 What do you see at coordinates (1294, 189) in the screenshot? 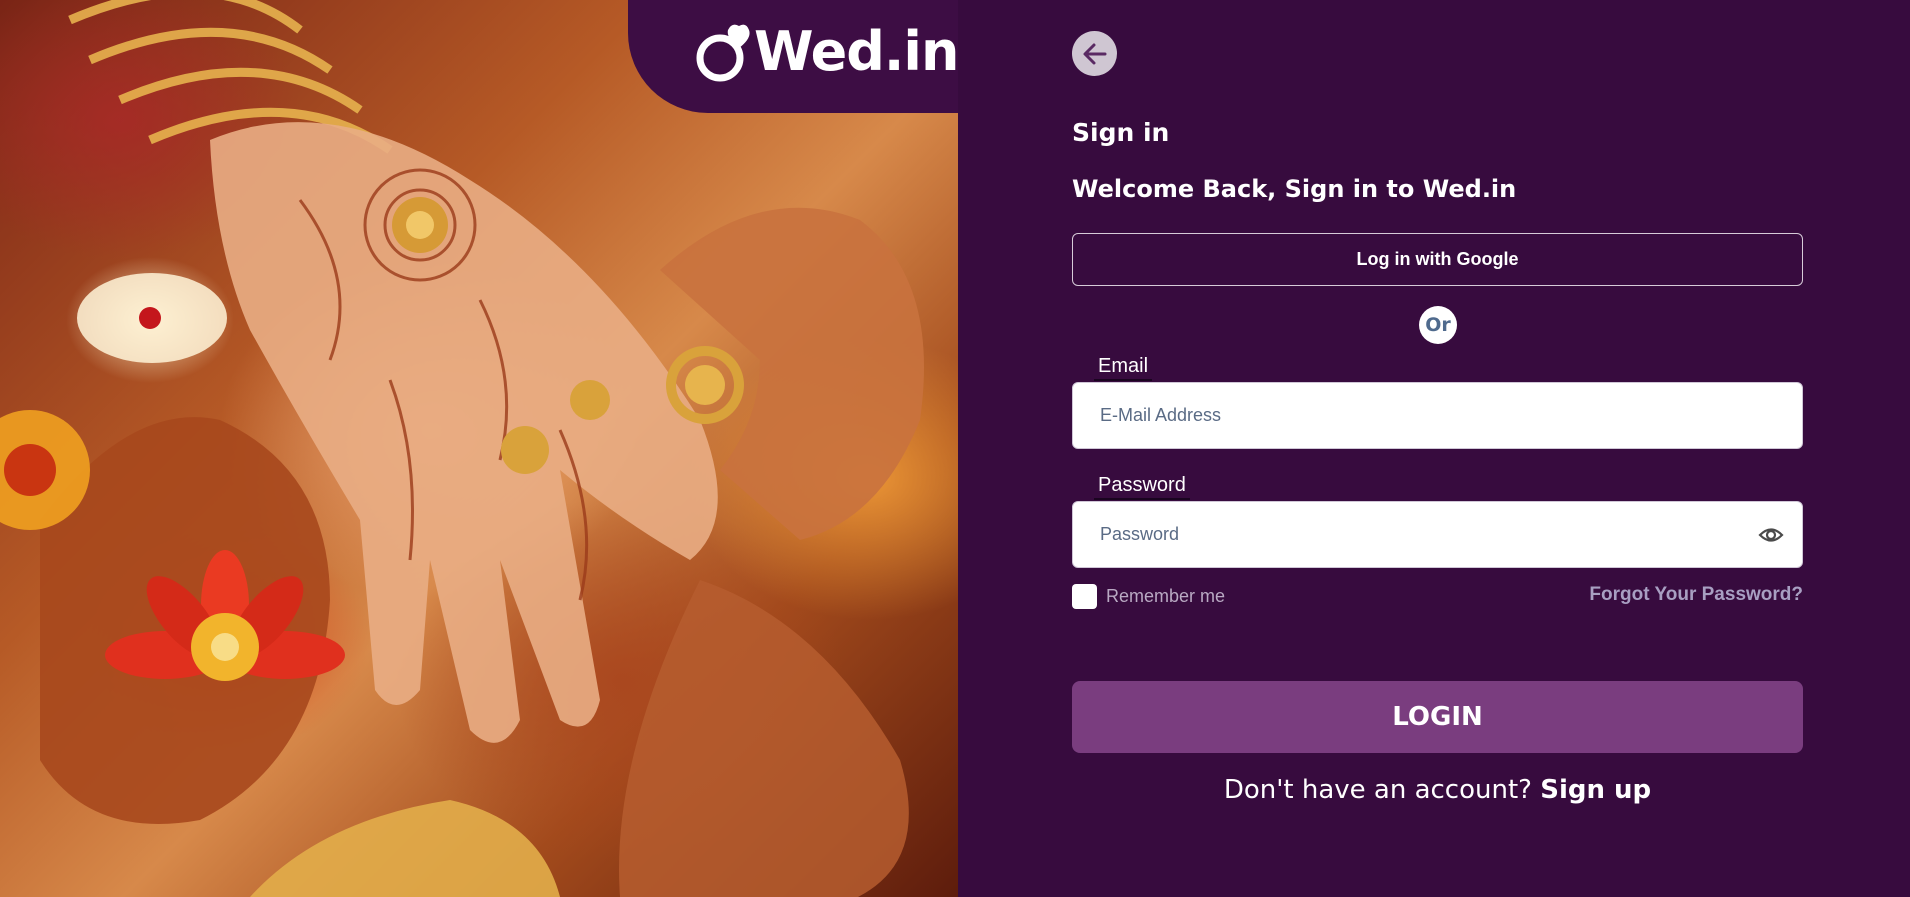
I see `page-subtitle: Welcome Back, Sign in to Wed.in` at bounding box center [1294, 189].